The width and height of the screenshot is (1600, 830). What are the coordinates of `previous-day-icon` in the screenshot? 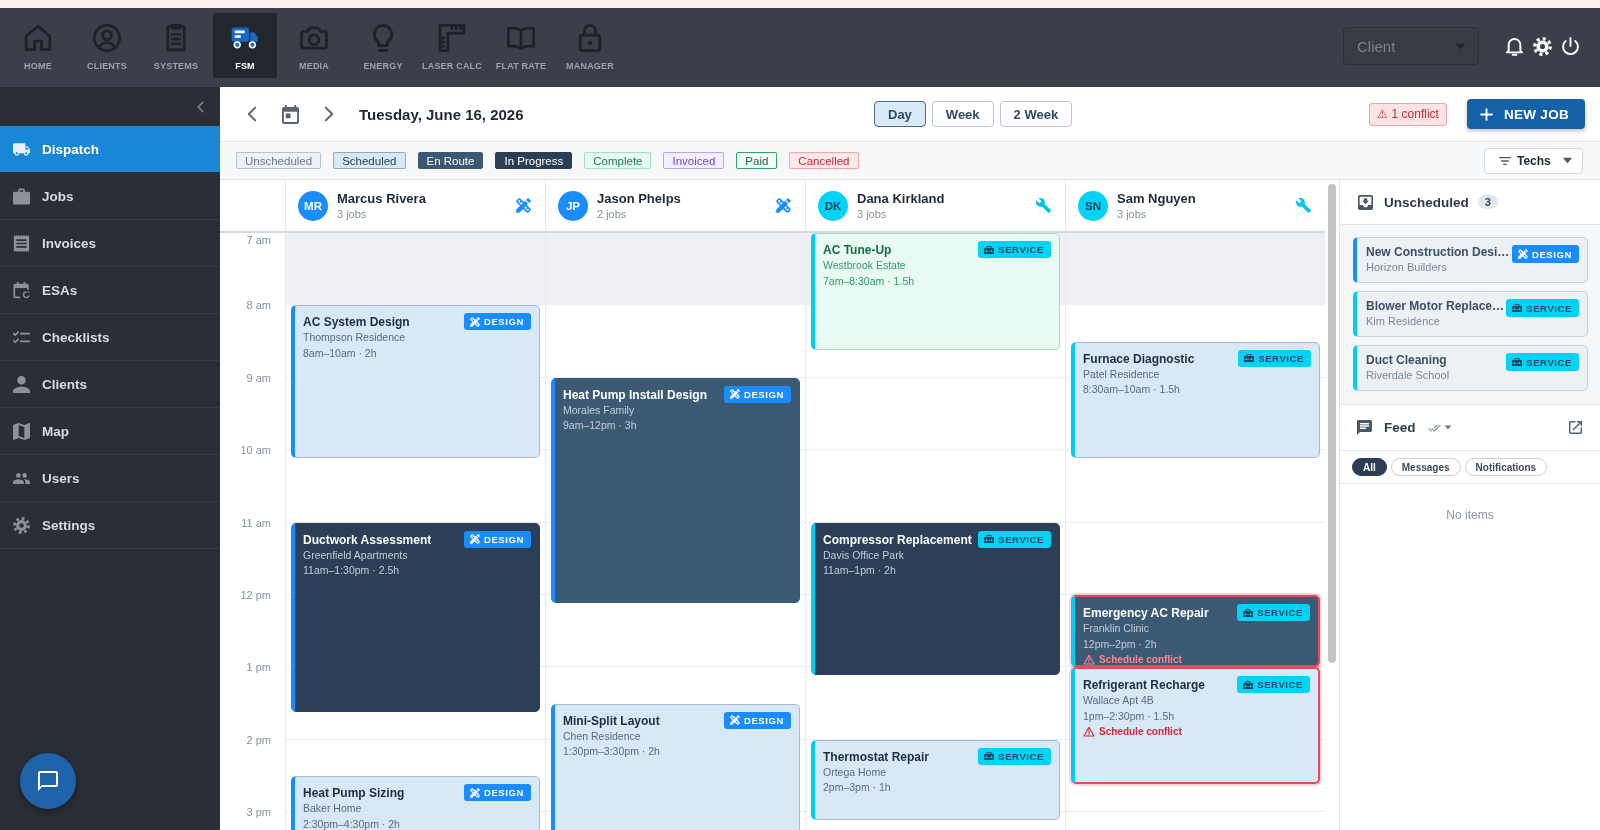 It's located at (252, 114).